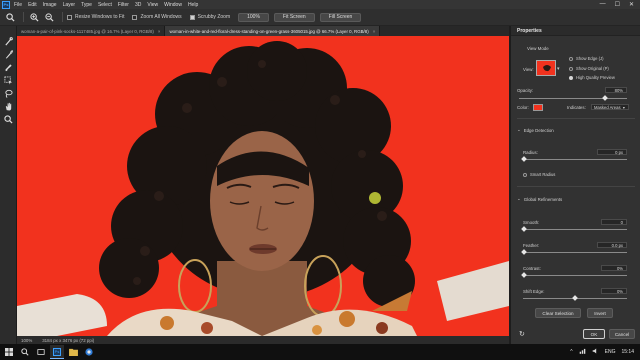 The width and height of the screenshot is (640, 360). What do you see at coordinates (605, 98) in the screenshot?
I see `opacity-slider-thumb` at bounding box center [605, 98].